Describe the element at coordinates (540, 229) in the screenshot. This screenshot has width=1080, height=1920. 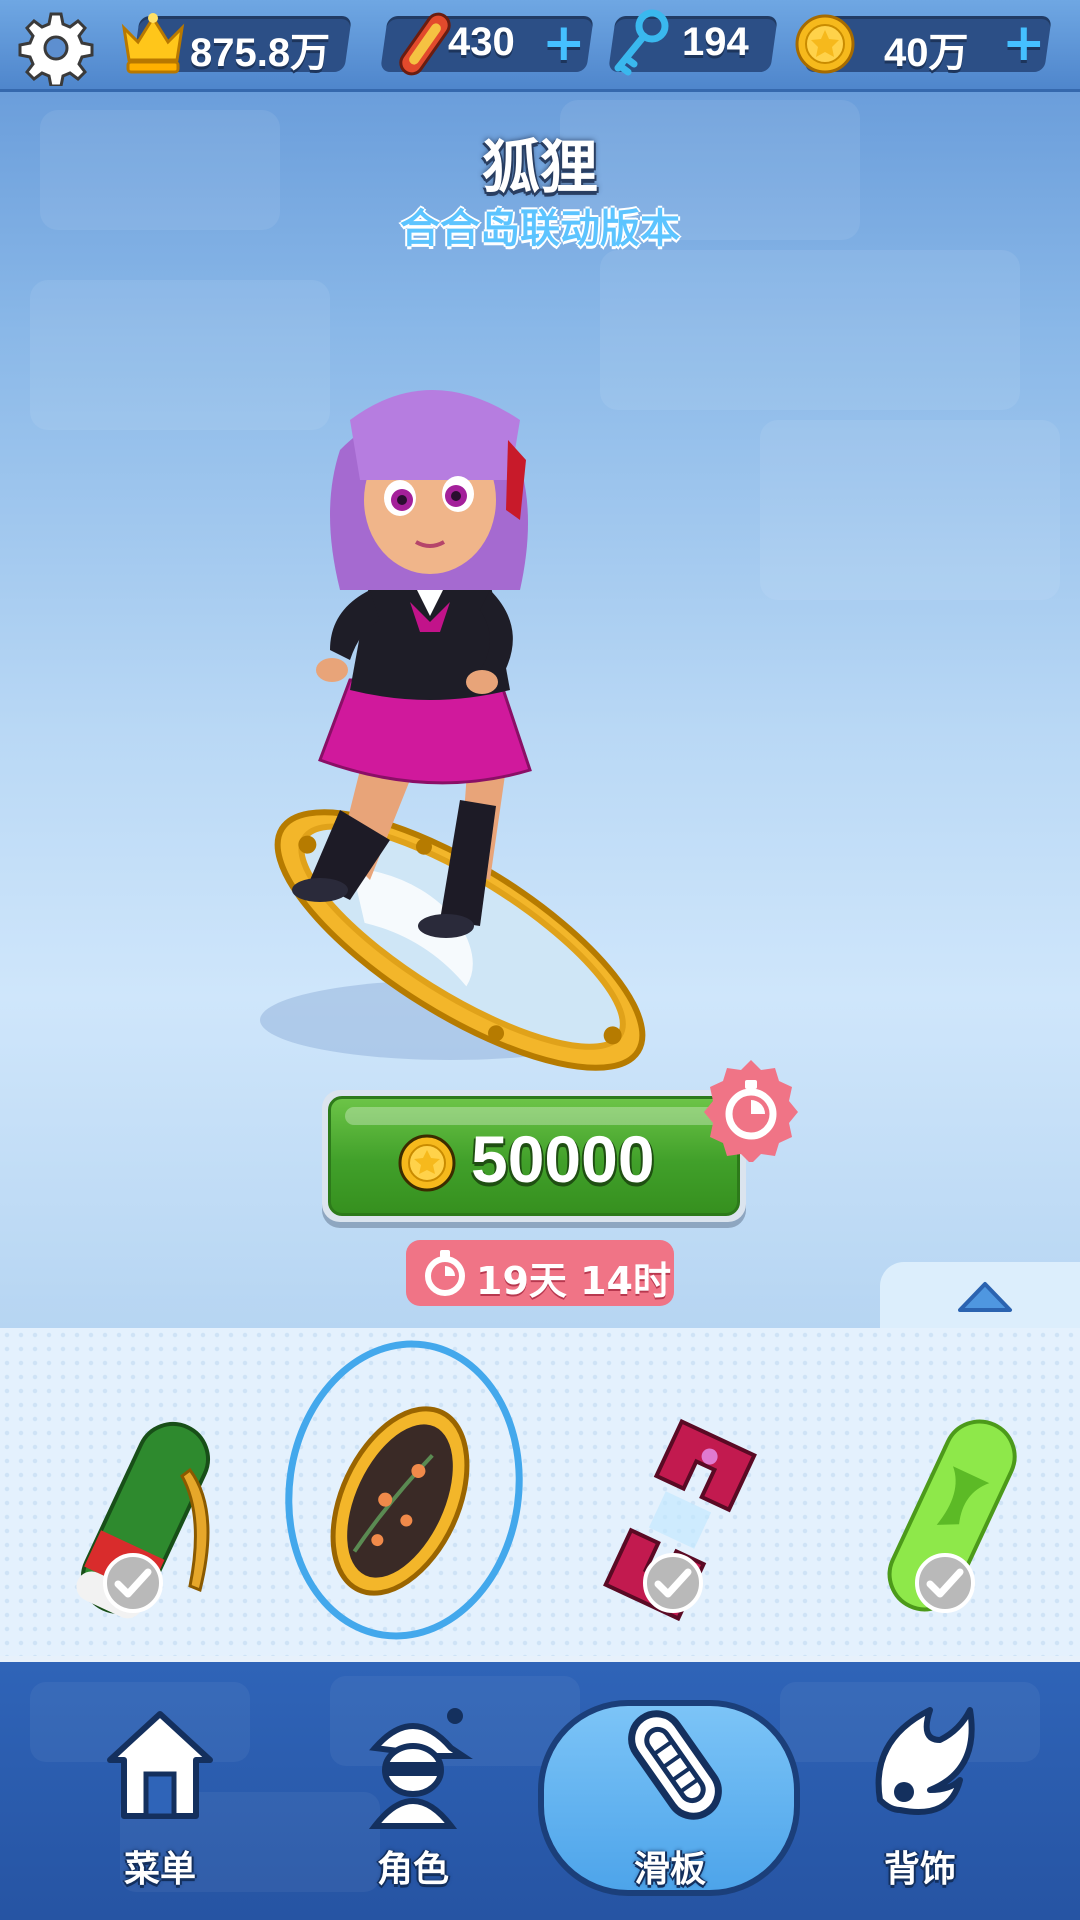
I see `item-edition: 合合岛联动版本` at that location.